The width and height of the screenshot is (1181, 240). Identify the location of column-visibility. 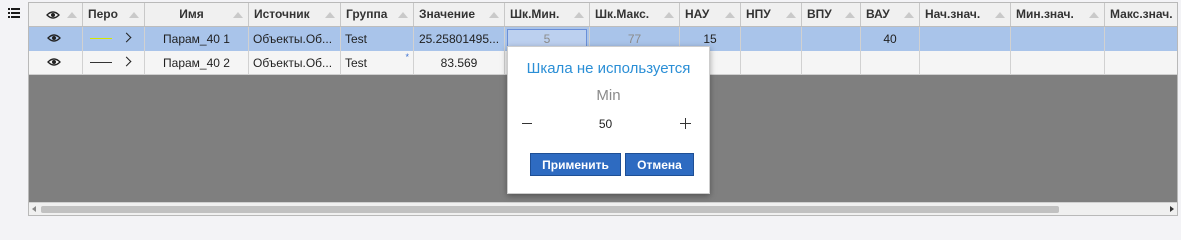
(56, 14).